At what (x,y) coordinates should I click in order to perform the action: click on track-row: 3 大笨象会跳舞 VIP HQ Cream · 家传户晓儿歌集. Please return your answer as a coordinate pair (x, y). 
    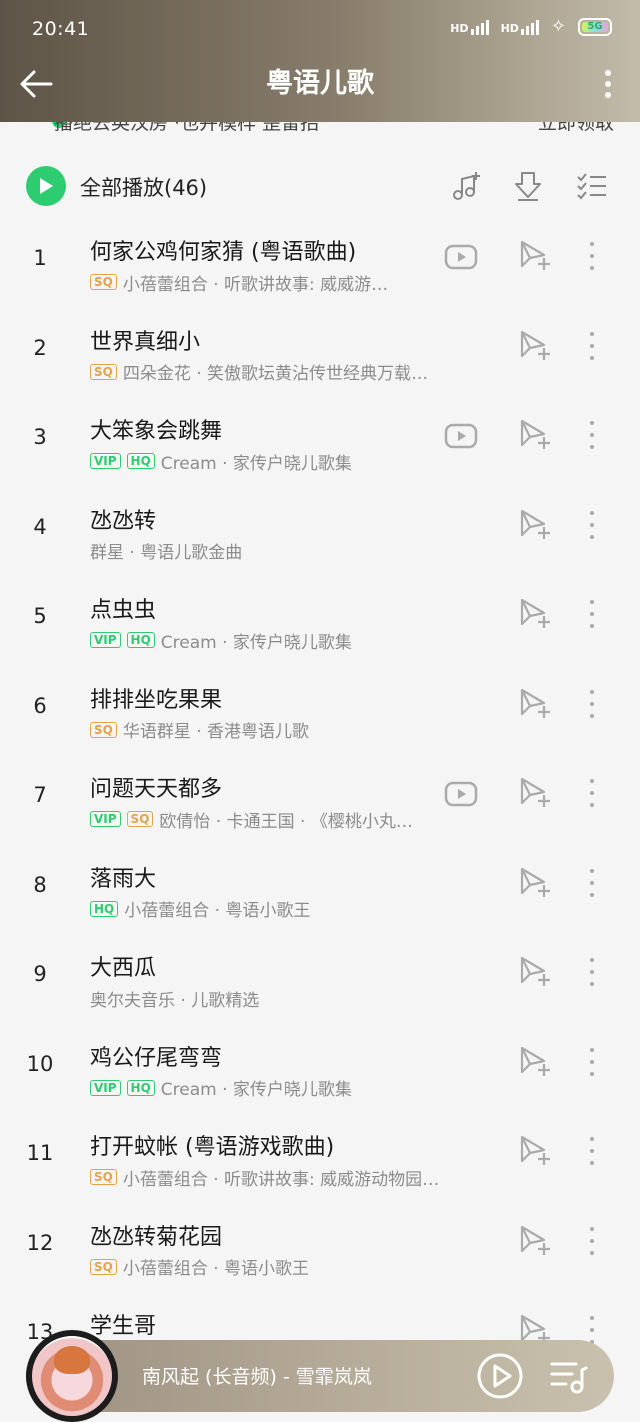
    Looking at the image, I should click on (320, 448).